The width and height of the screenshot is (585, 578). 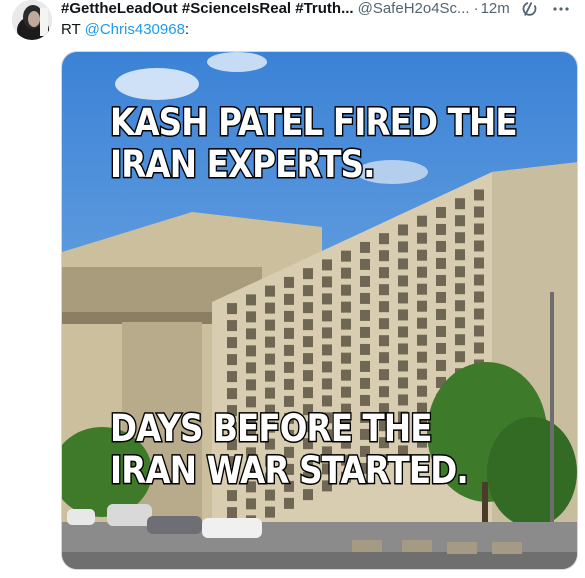 What do you see at coordinates (314, 122) in the screenshot?
I see `meme-top-line-1: KASH PATEL FIRED THE` at bounding box center [314, 122].